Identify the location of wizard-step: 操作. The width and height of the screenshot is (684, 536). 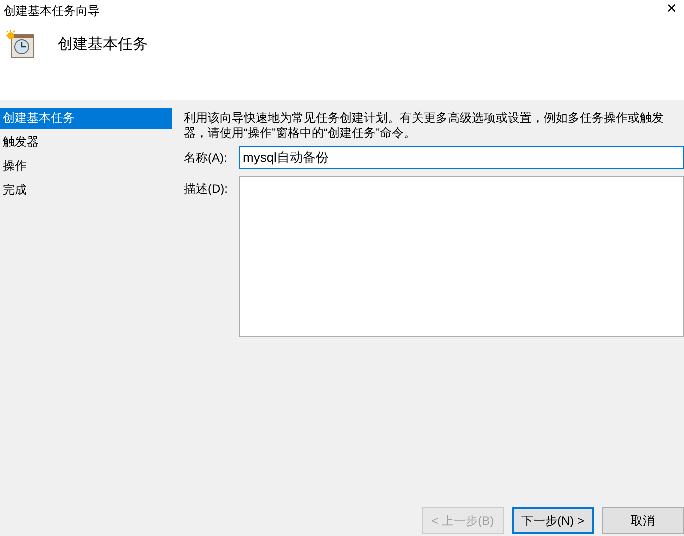
(86, 166).